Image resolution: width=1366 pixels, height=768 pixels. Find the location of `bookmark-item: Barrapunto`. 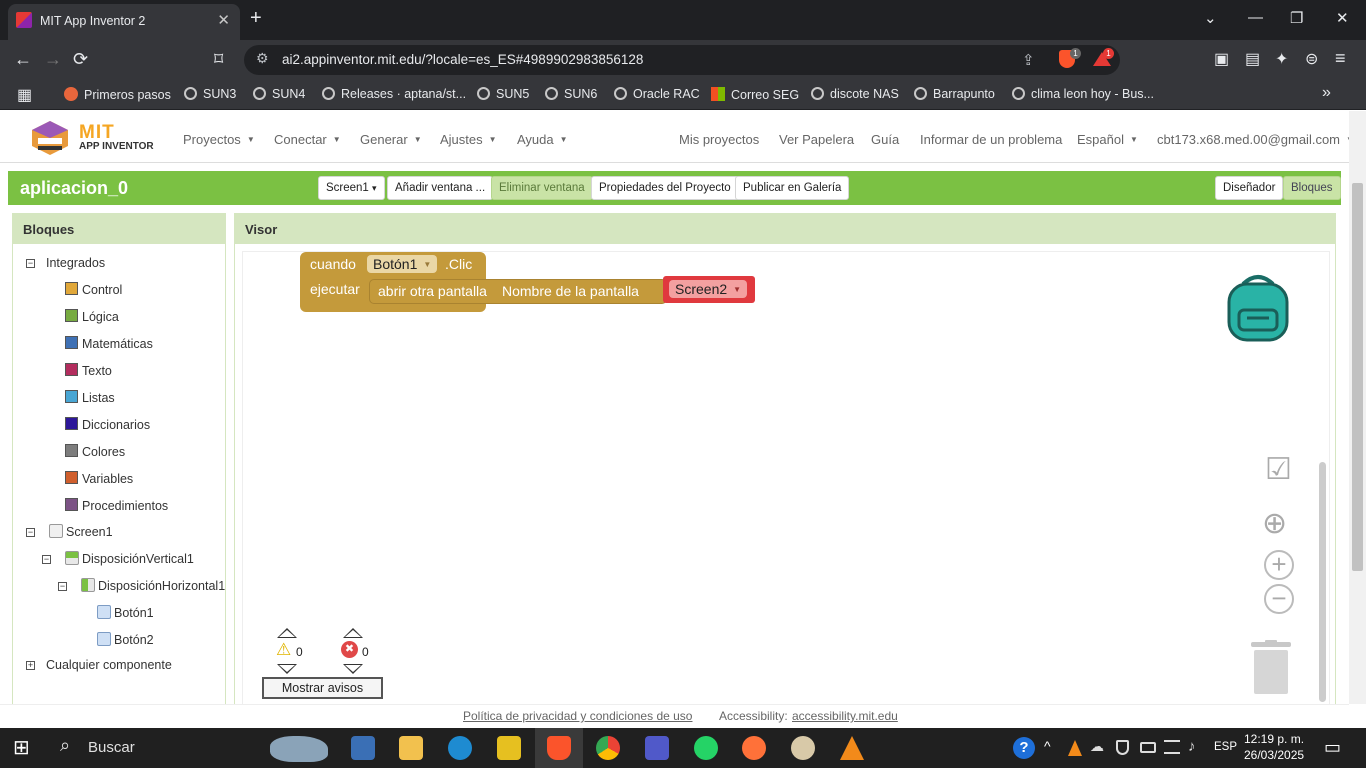

bookmark-item: Barrapunto is located at coordinates (954, 94).